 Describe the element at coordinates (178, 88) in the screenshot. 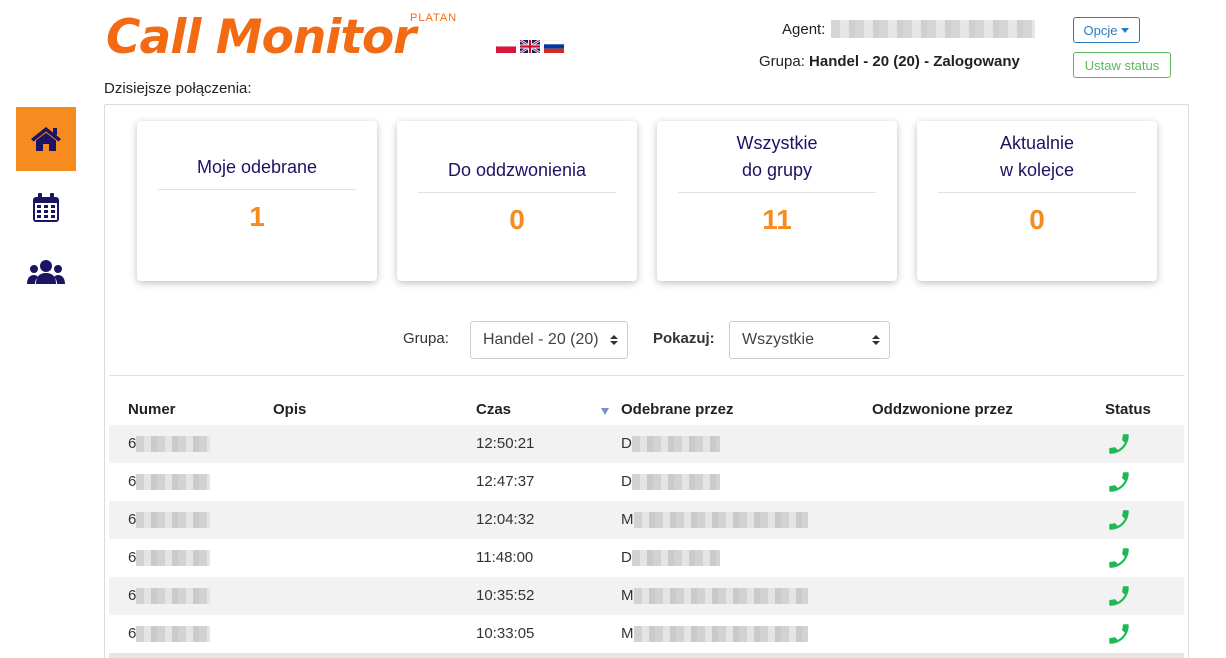

I see `today-calls-heading: Dzisiejsze połączenia:` at that location.